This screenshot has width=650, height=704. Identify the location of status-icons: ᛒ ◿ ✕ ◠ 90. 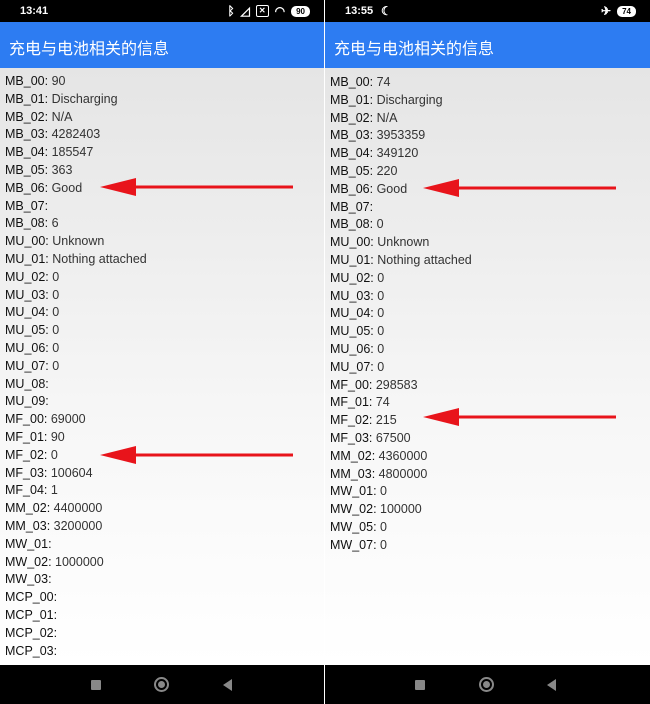
(268, 11).